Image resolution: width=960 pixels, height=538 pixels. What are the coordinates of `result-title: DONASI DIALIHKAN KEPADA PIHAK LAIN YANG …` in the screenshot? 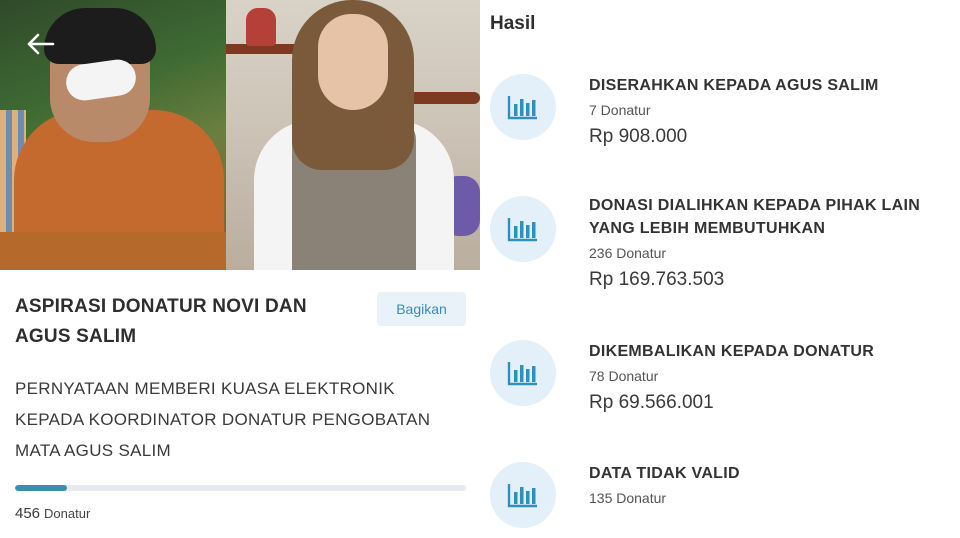 It's located at (755, 217).